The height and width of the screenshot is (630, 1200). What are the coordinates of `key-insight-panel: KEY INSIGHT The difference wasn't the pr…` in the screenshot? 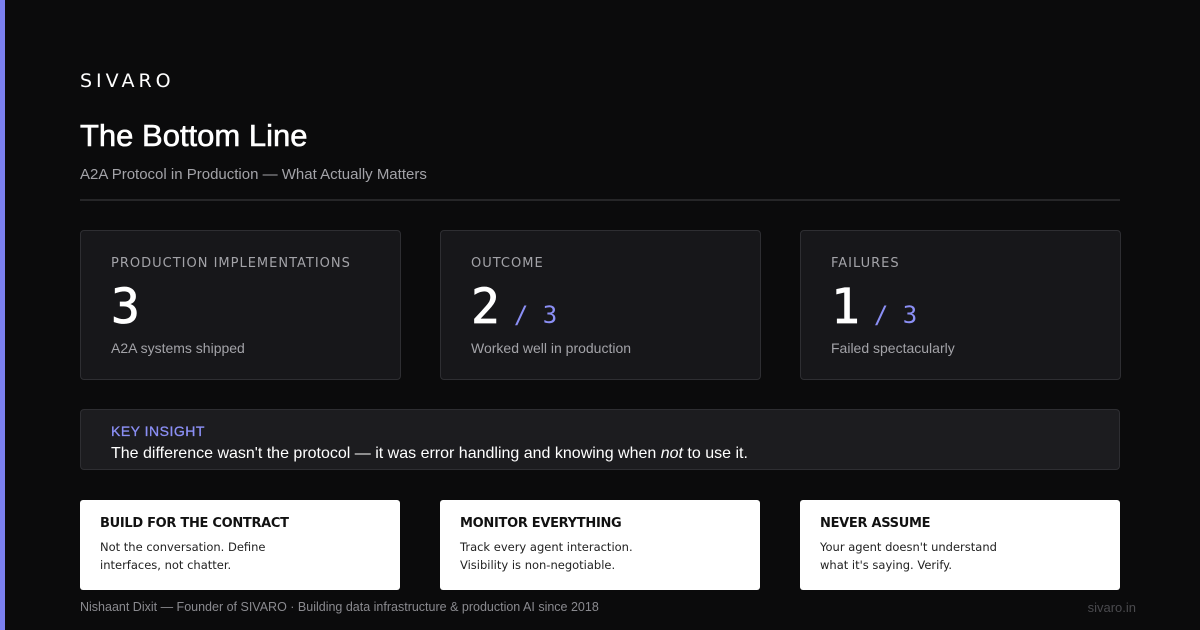 It's located at (600, 439).